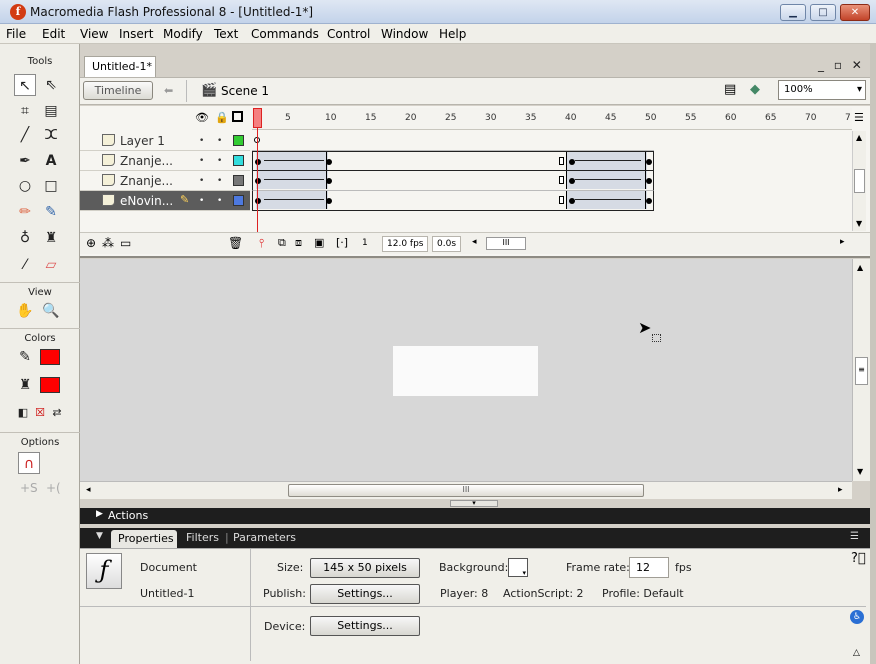 The width and height of the screenshot is (876, 664). I want to click on menu-help: Help, so click(452, 34).